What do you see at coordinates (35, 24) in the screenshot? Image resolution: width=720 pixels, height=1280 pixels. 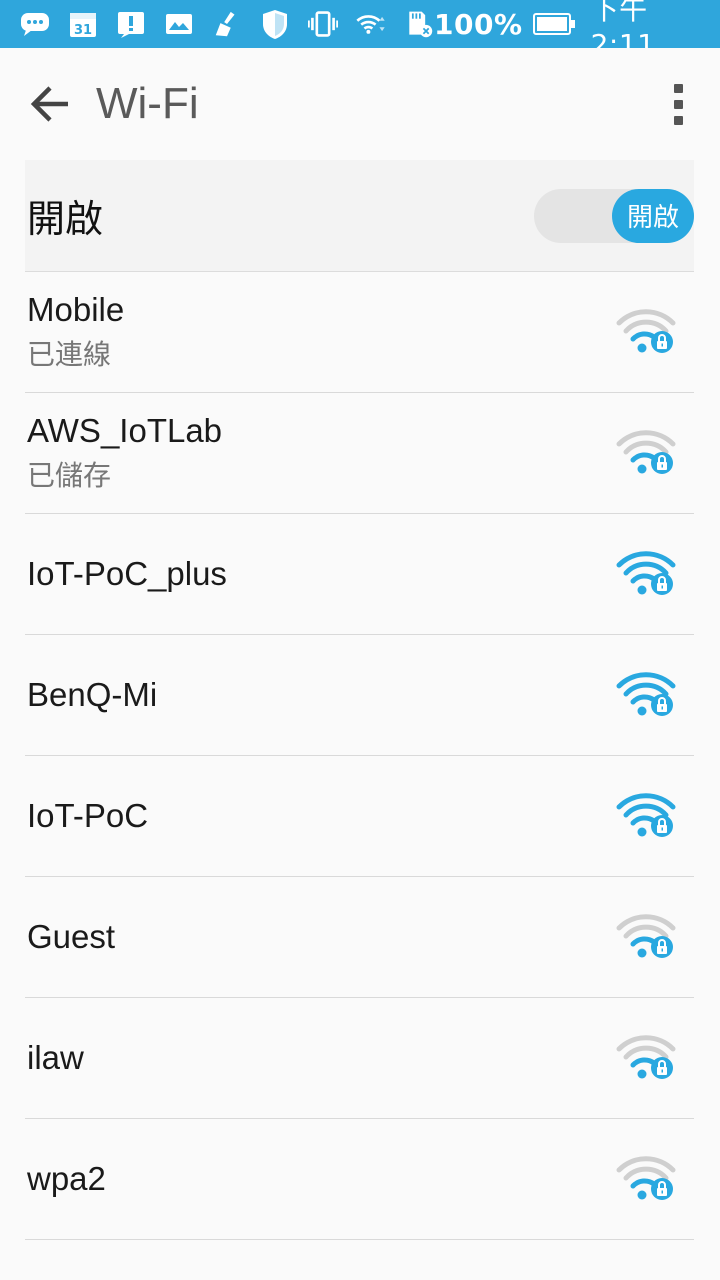 I see `chat-icon` at bounding box center [35, 24].